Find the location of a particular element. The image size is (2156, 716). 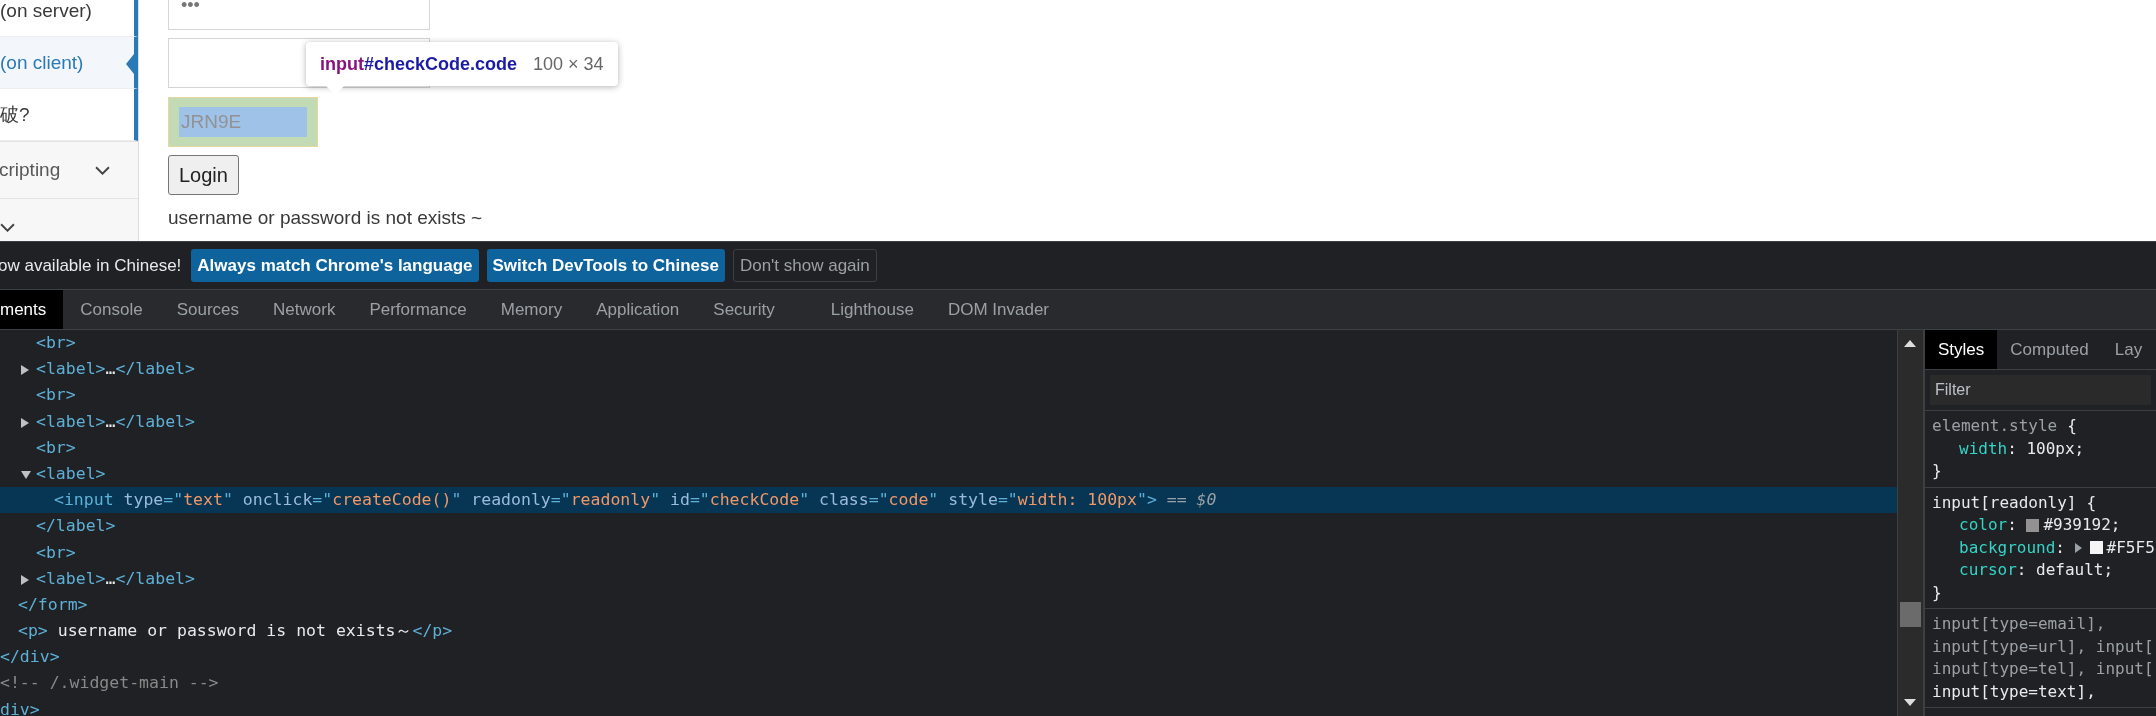

dom-line: <p> username or password is not exists～</p> is located at coordinates (948, 631).